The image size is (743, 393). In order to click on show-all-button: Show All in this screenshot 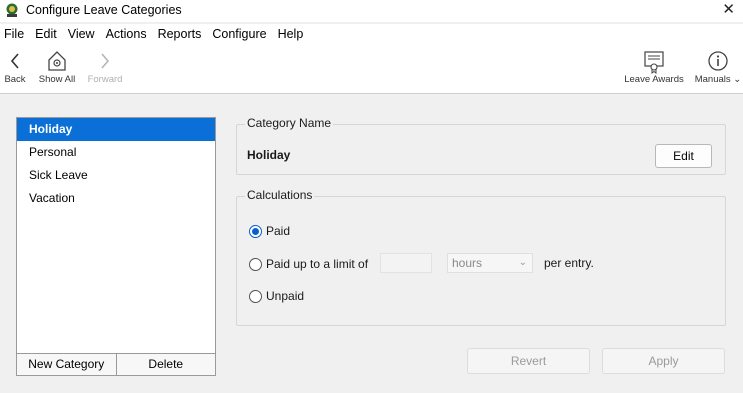, I will do `click(57, 66)`.